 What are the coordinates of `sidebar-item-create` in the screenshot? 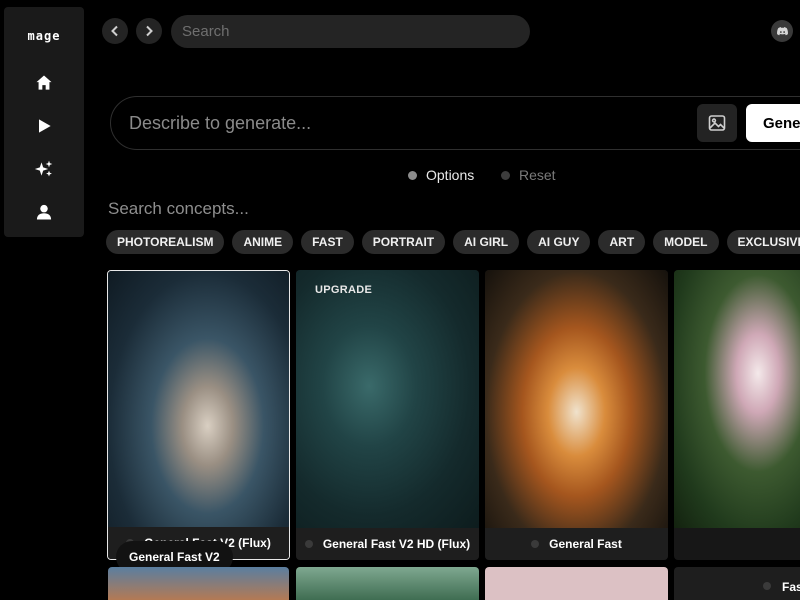 It's located at (44, 169).